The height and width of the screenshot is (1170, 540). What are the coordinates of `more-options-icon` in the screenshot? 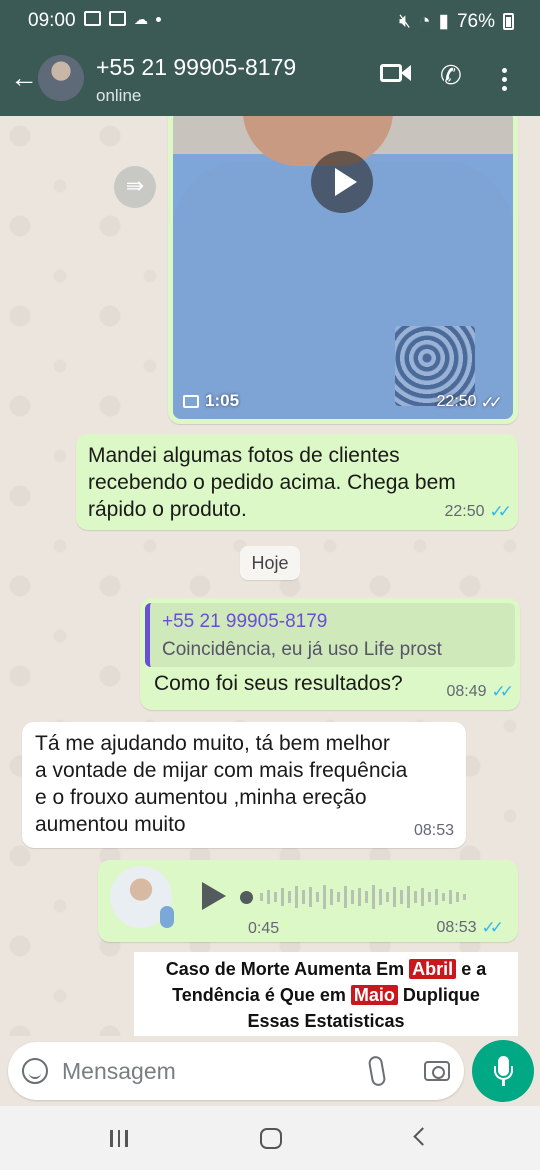 It's located at (504, 79).